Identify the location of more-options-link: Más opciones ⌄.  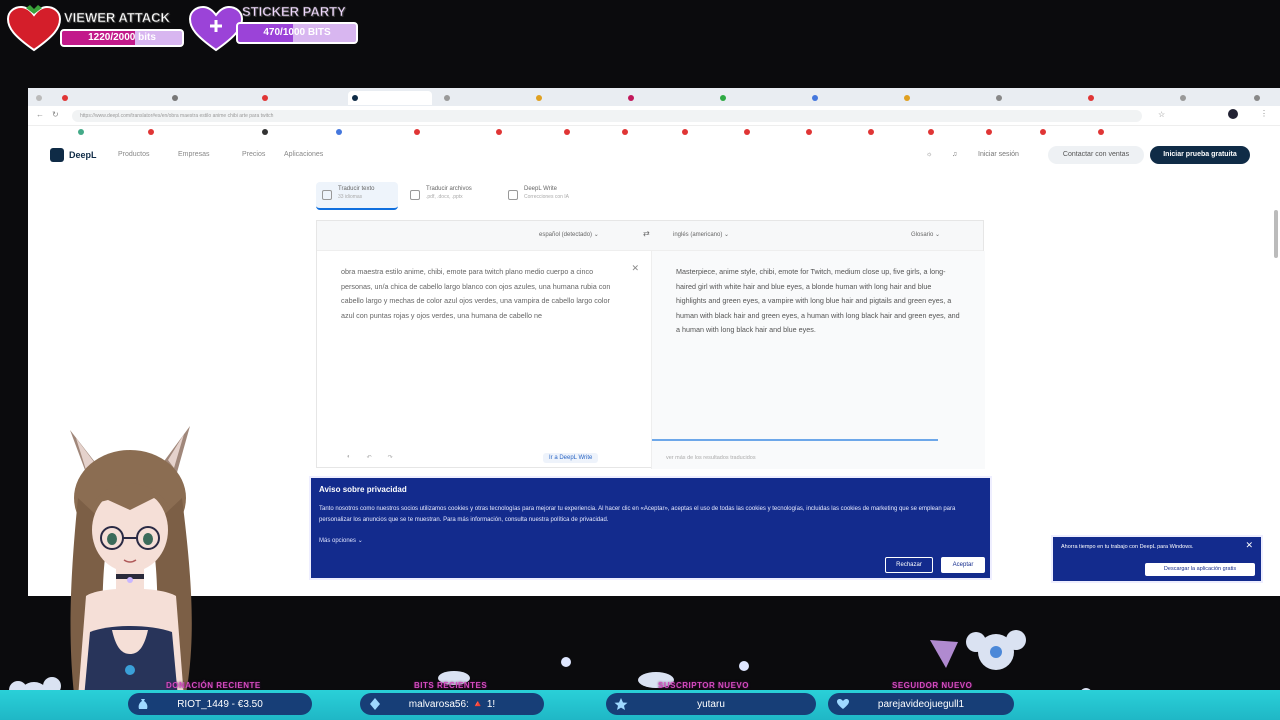
(341, 540).